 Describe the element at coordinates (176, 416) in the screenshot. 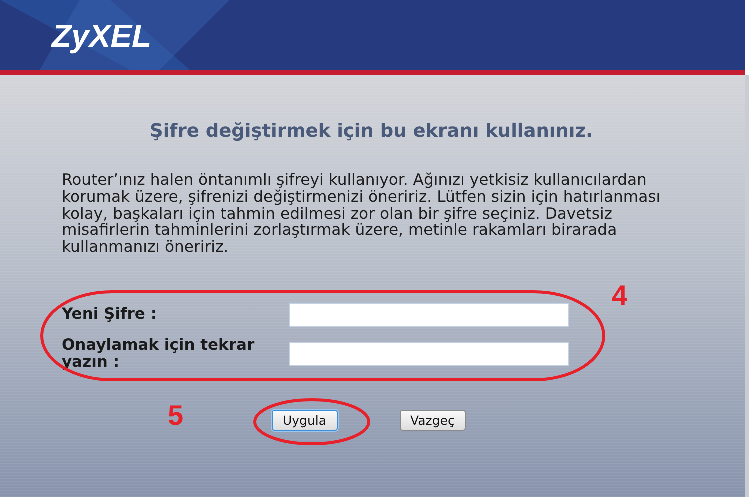

I see `annotation-number: 5` at that location.